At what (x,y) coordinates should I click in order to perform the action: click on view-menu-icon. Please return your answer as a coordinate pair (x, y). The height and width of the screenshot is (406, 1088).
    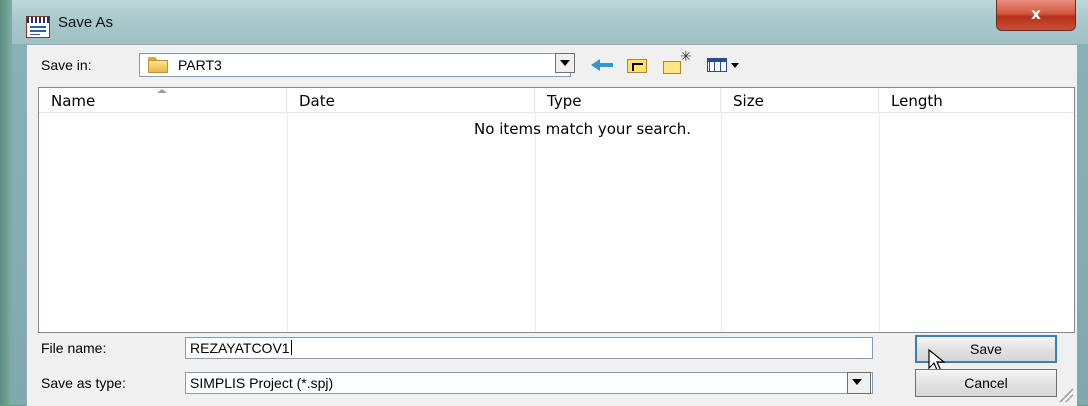
    Looking at the image, I should click on (724, 65).